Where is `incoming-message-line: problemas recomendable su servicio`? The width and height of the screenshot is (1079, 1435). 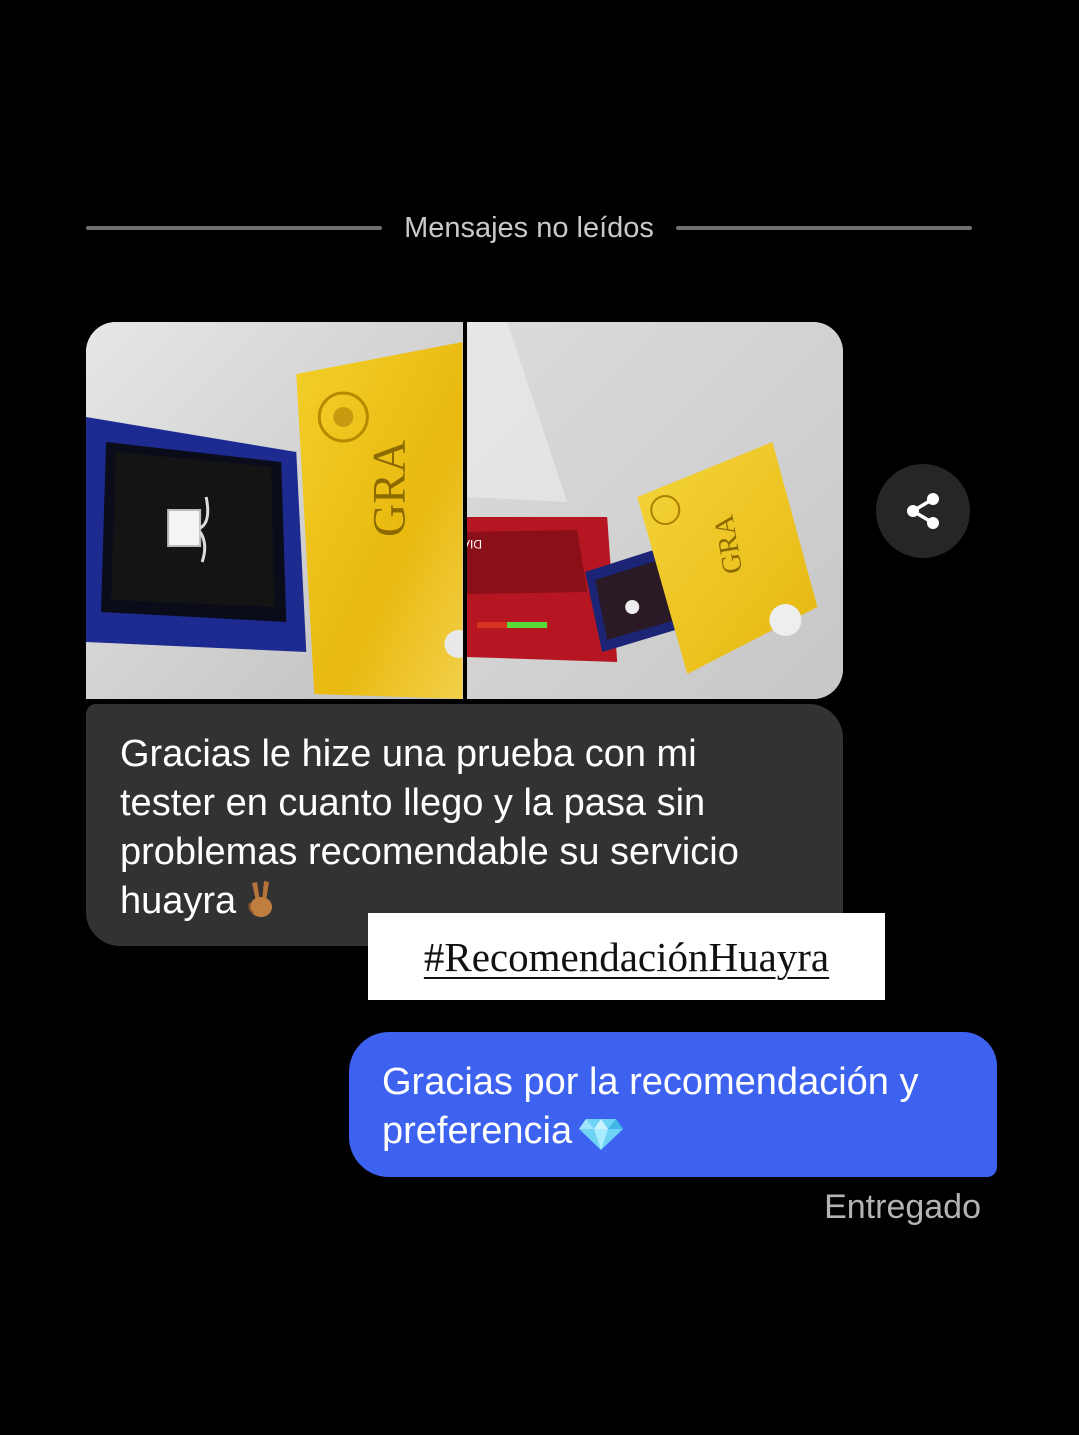 incoming-message-line: problemas recomendable su servicio is located at coordinates (429, 852).